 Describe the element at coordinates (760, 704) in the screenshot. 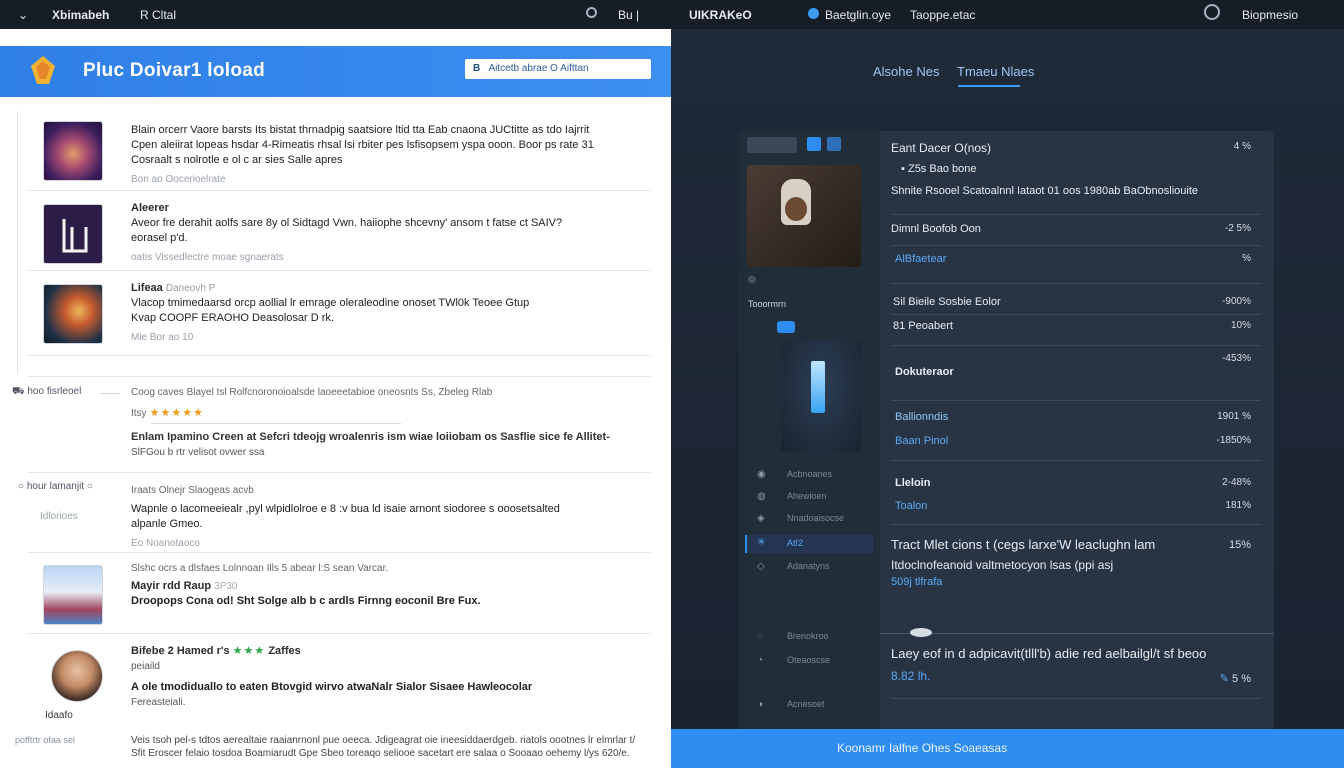

I see `nav-icon-7: ◑` at that location.